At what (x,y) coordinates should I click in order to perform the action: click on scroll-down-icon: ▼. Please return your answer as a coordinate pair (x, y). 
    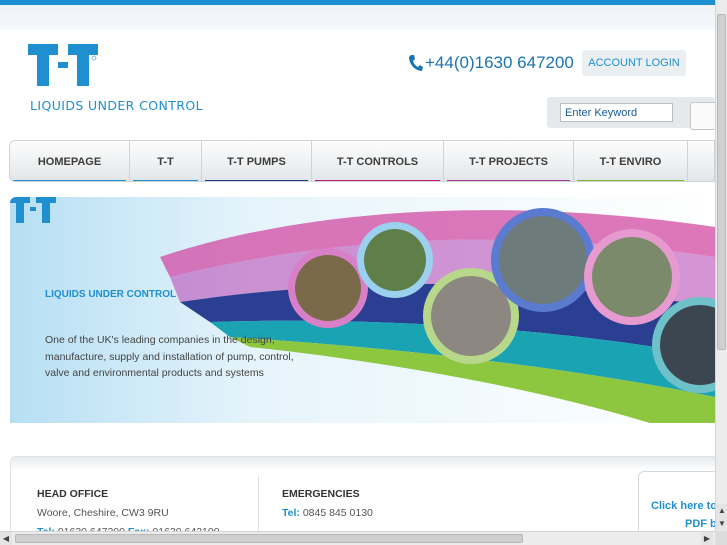
    Looking at the image, I should click on (721, 523).